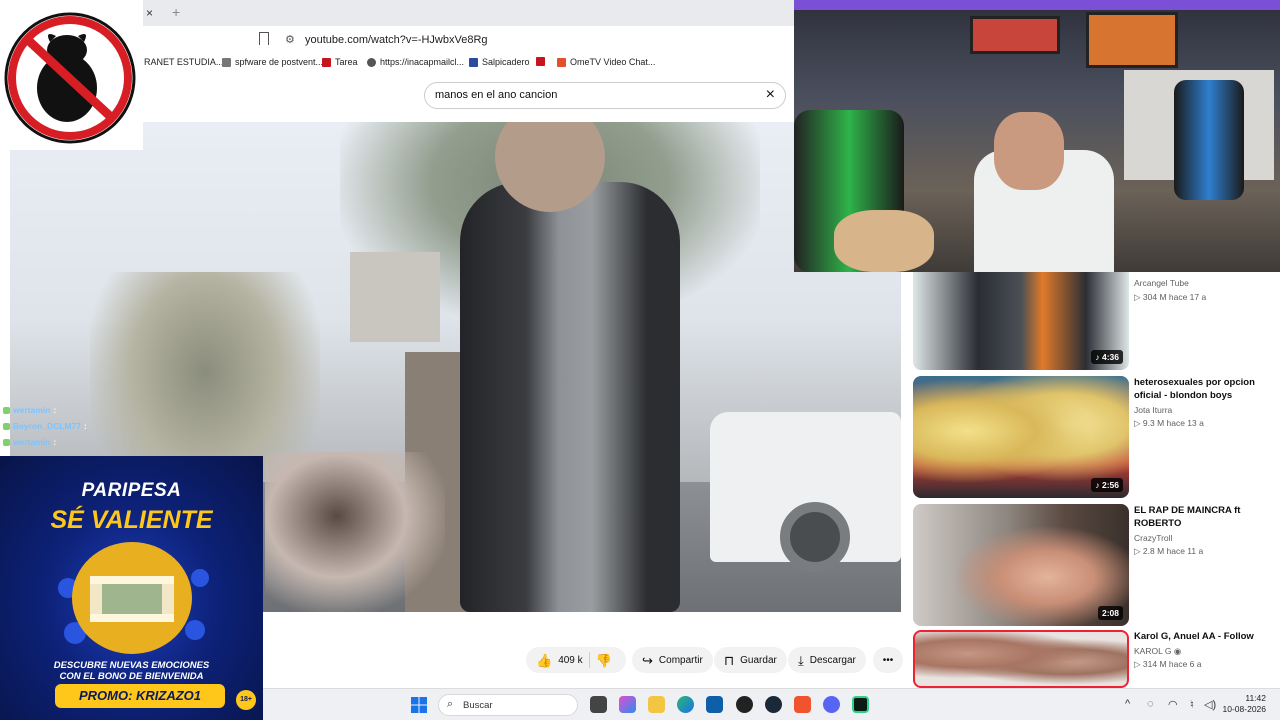 Image resolution: width=1280 pixels, height=720 pixels. What do you see at coordinates (176, 12) in the screenshot?
I see `new-tab-button: +` at bounding box center [176, 12].